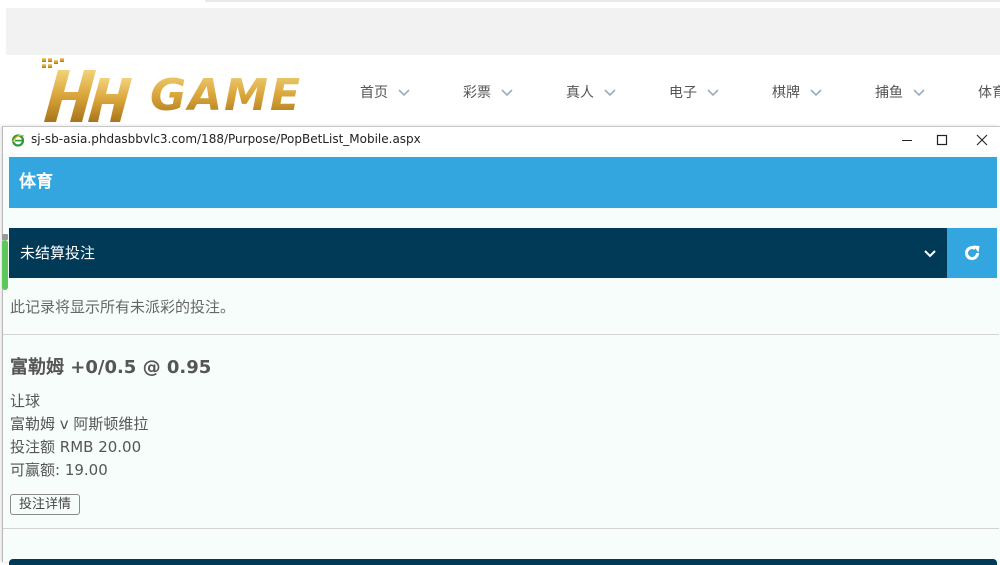  I want to click on info-text: 此记录将显示所有未派彩的投注。, so click(123, 307).